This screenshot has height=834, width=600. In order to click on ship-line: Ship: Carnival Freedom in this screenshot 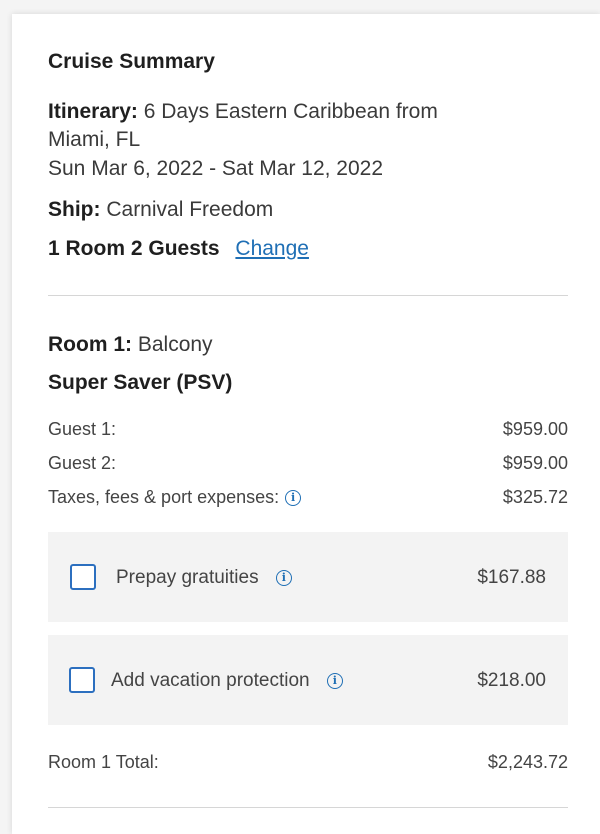, I will do `click(160, 210)`.